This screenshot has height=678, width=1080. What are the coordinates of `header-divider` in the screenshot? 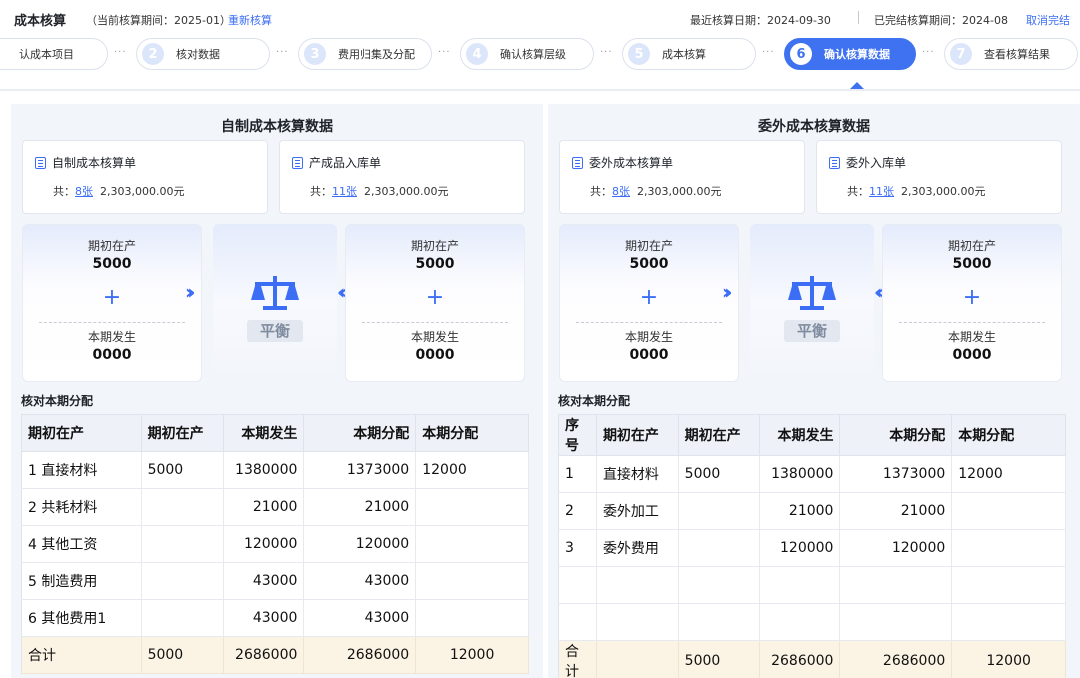 It's located at (858, 17).